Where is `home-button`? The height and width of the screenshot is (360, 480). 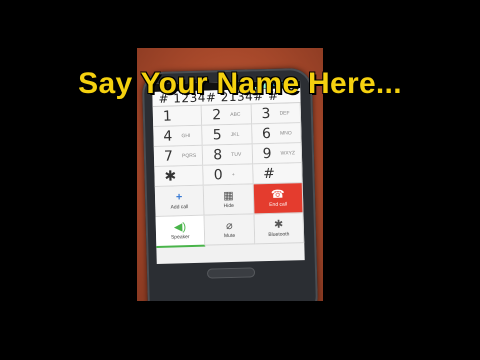
home-button is located at coordinates (231, 273).